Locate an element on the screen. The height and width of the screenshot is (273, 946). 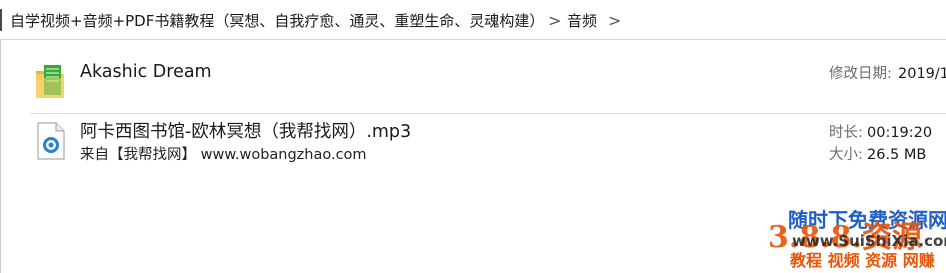
duration-label: 时长: is located at coordinates (846, 133).